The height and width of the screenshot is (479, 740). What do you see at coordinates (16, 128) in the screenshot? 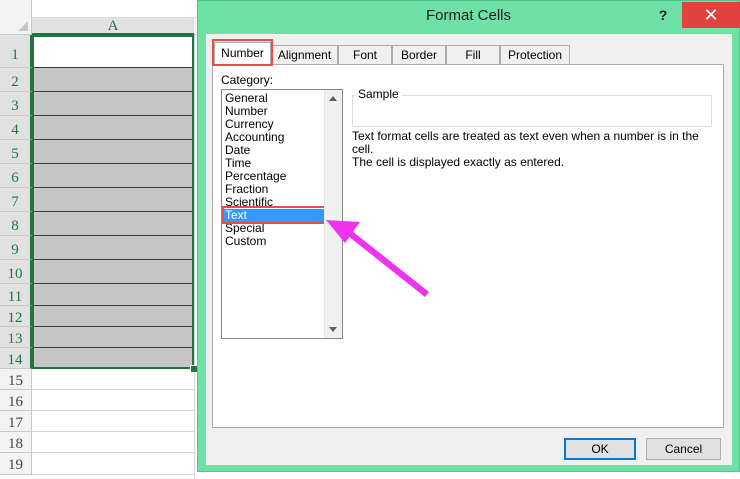
I see `row-header: 4` at bounding box center [16, 128].